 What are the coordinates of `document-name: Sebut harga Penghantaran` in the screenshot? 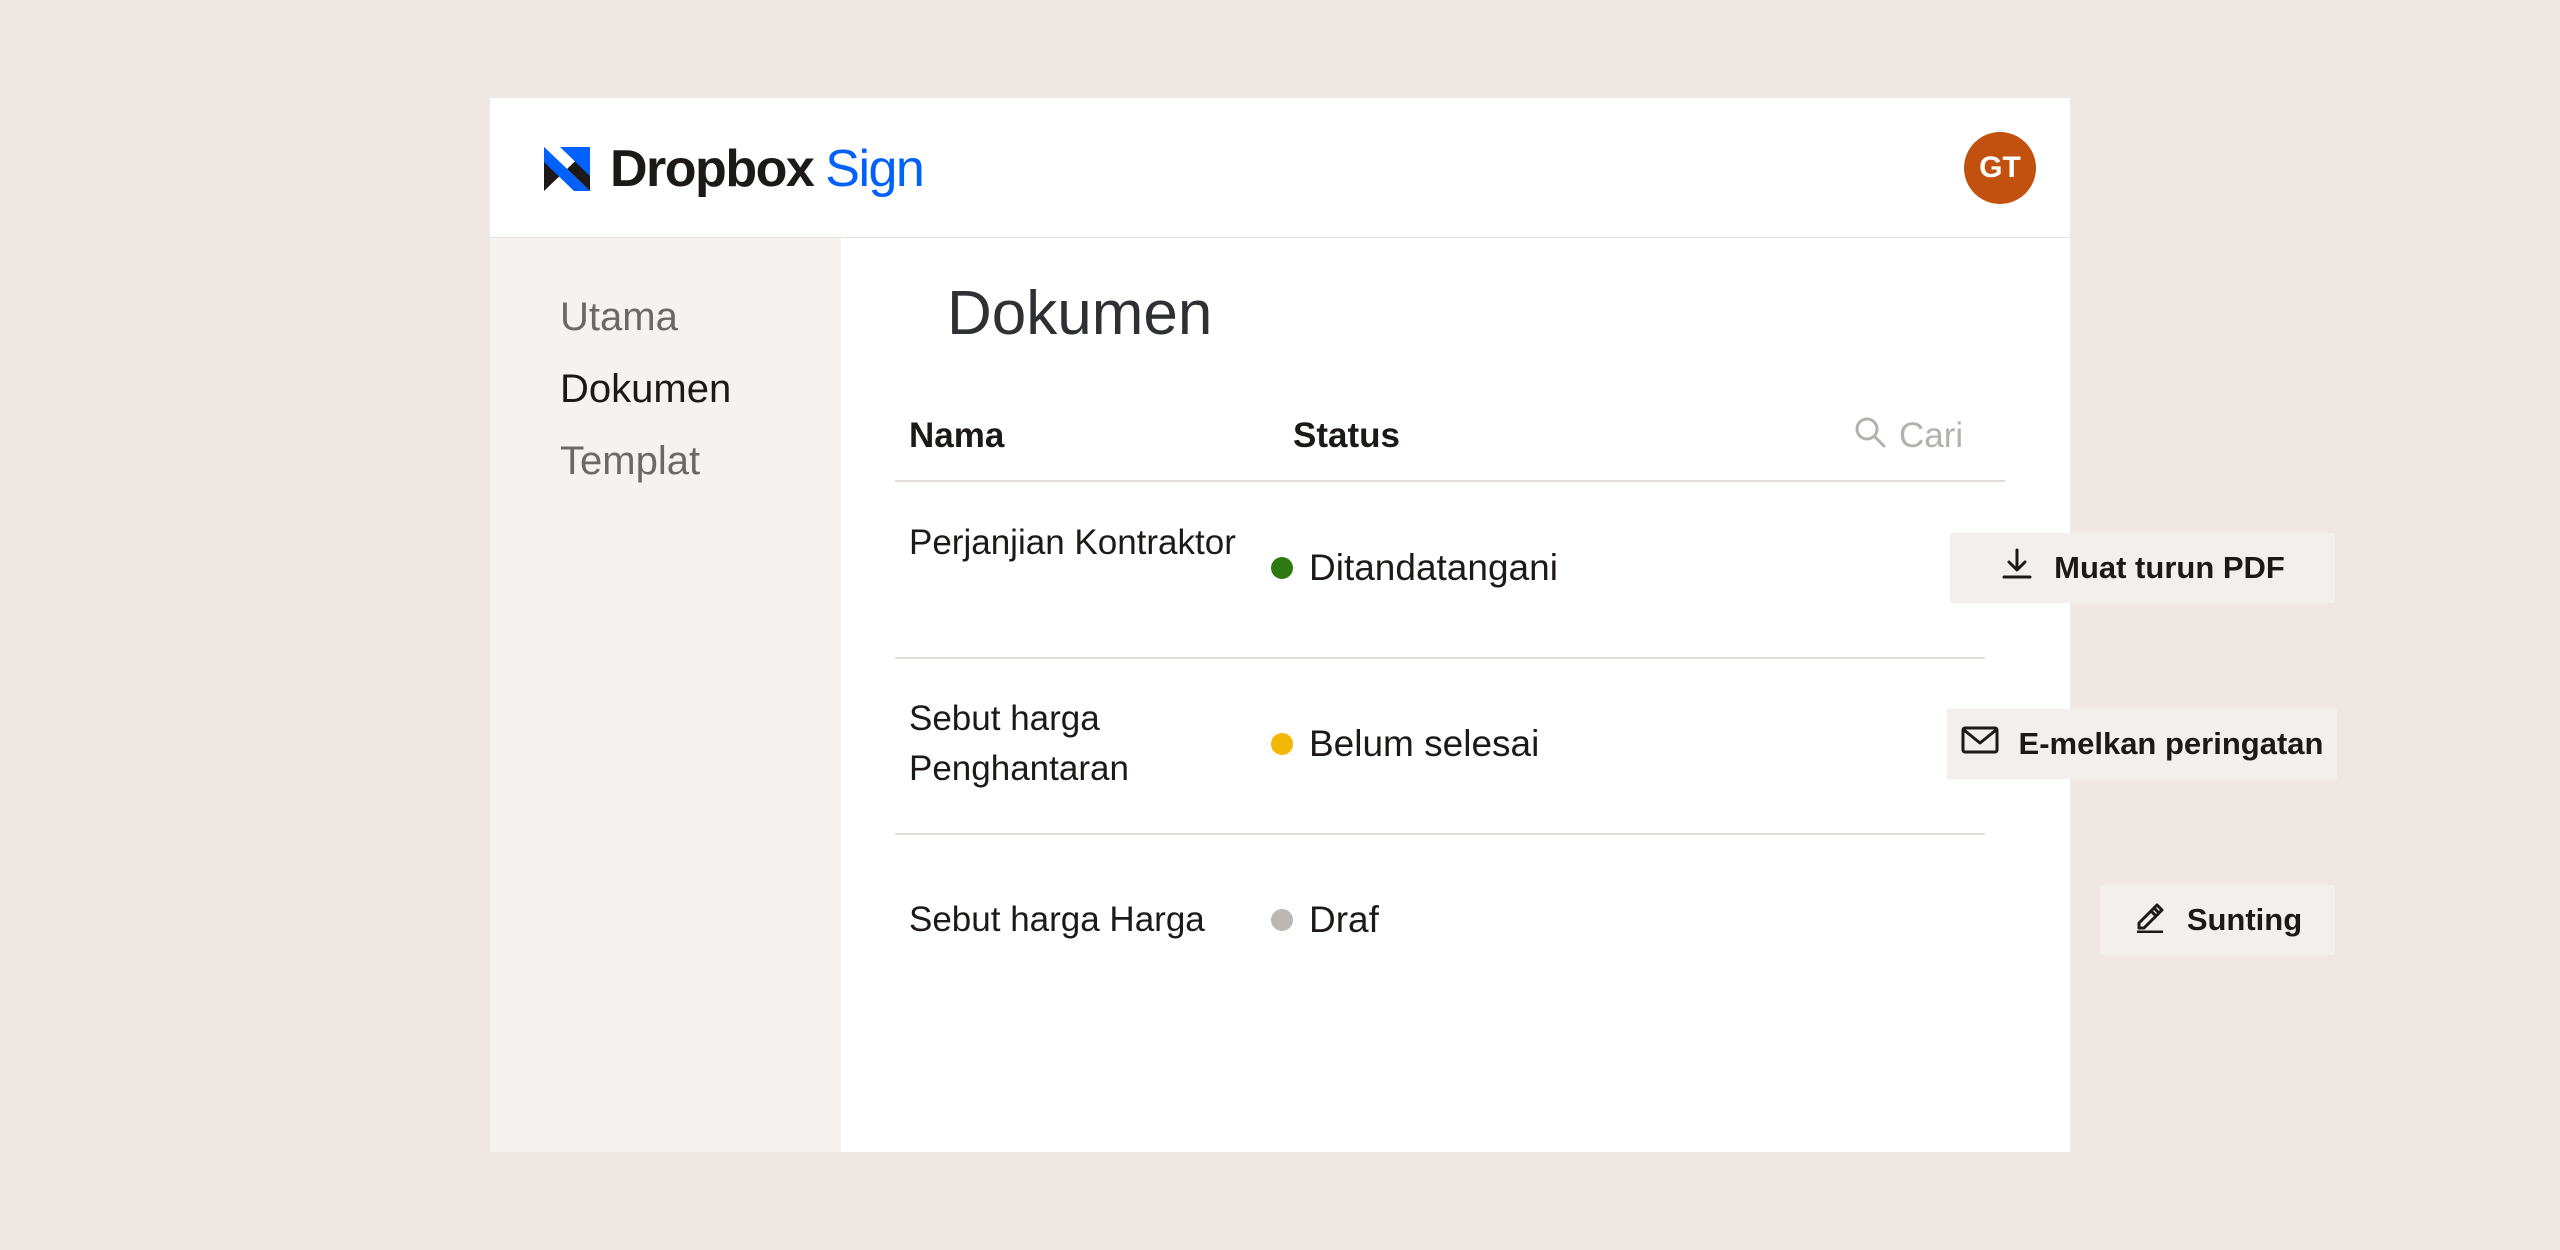 It's located at (1079, 744).